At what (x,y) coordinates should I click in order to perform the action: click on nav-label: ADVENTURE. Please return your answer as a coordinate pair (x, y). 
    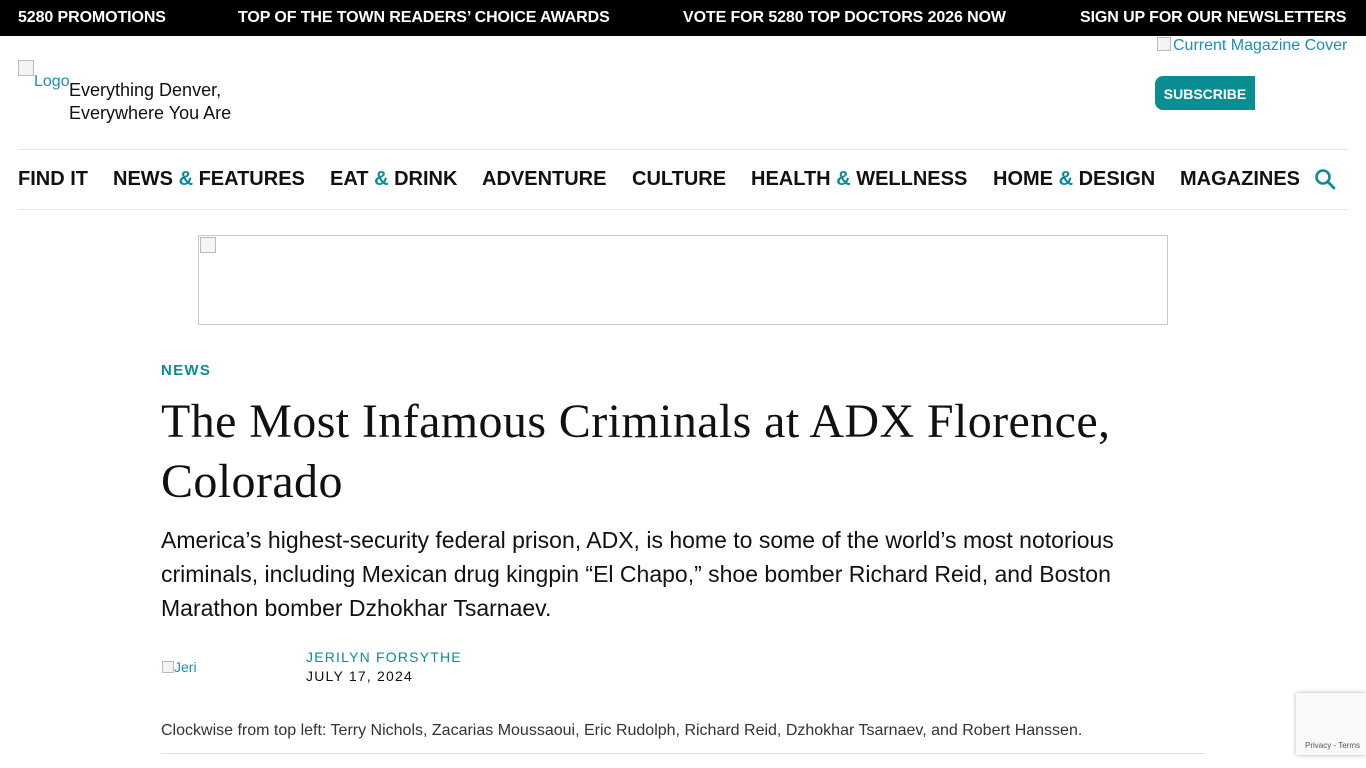
    Looking at the image, I should click on (544, 179).